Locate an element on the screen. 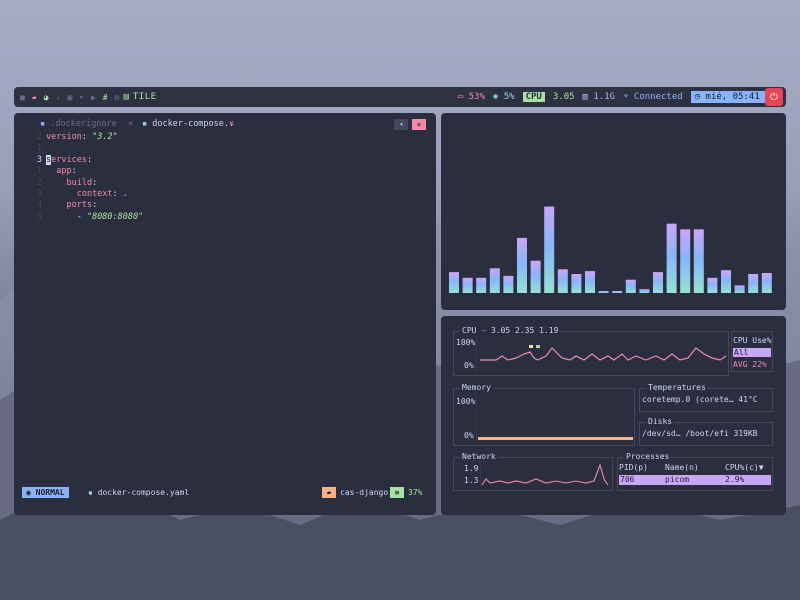 The image size is (800, 600). memory-box: Memory 100% 0% is located at coordinates (544, 414).